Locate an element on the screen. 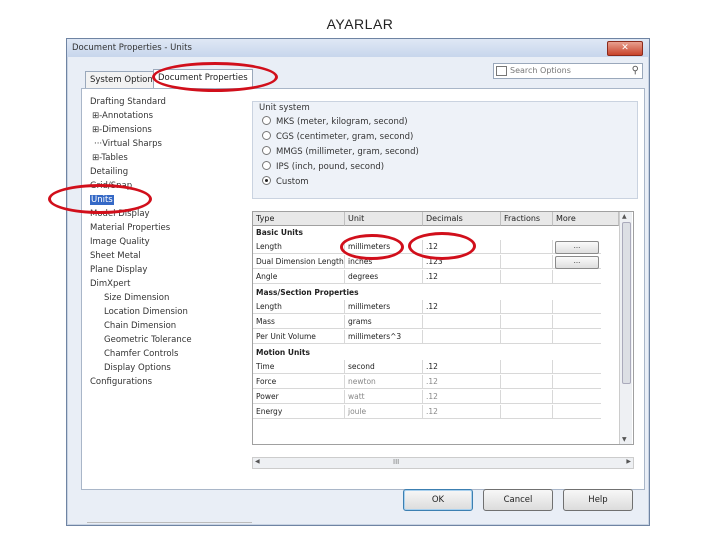 The width and height of the screenshot is (720, 540). type-cell: Energy is located at coordinates (299, 411).